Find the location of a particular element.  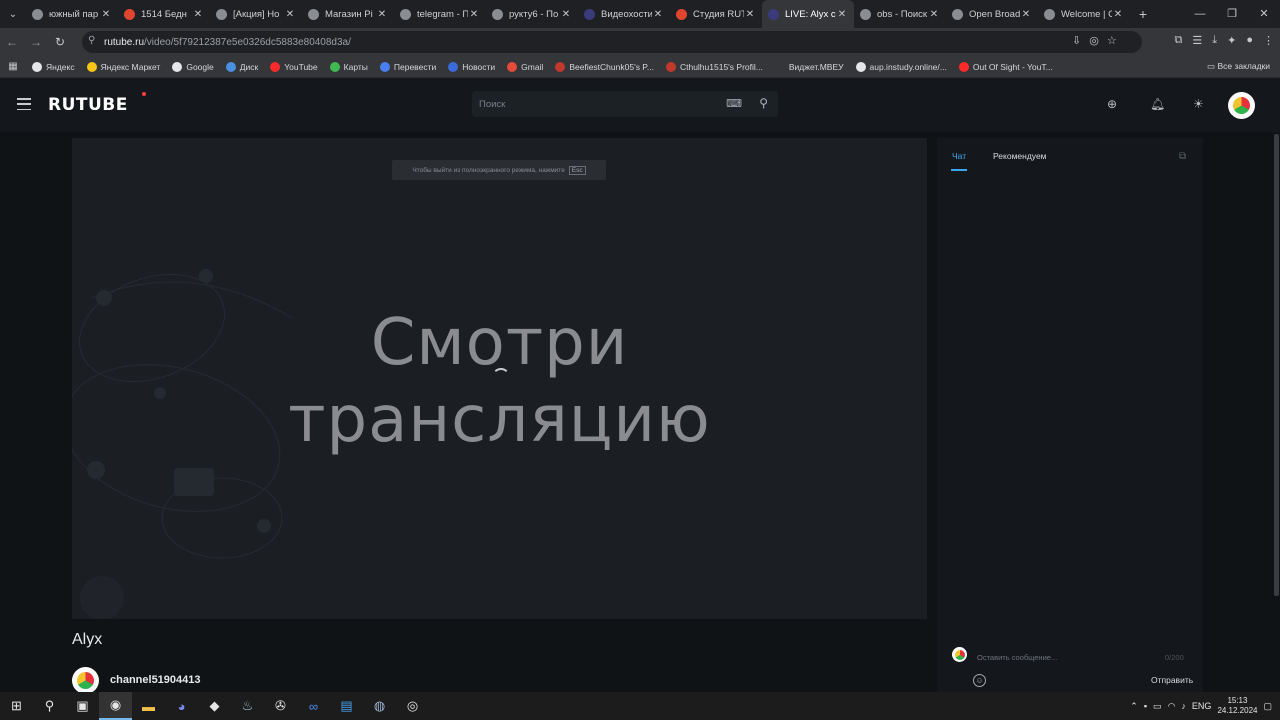

bookmark-item: Перевести is located at coordinates (407, 66).